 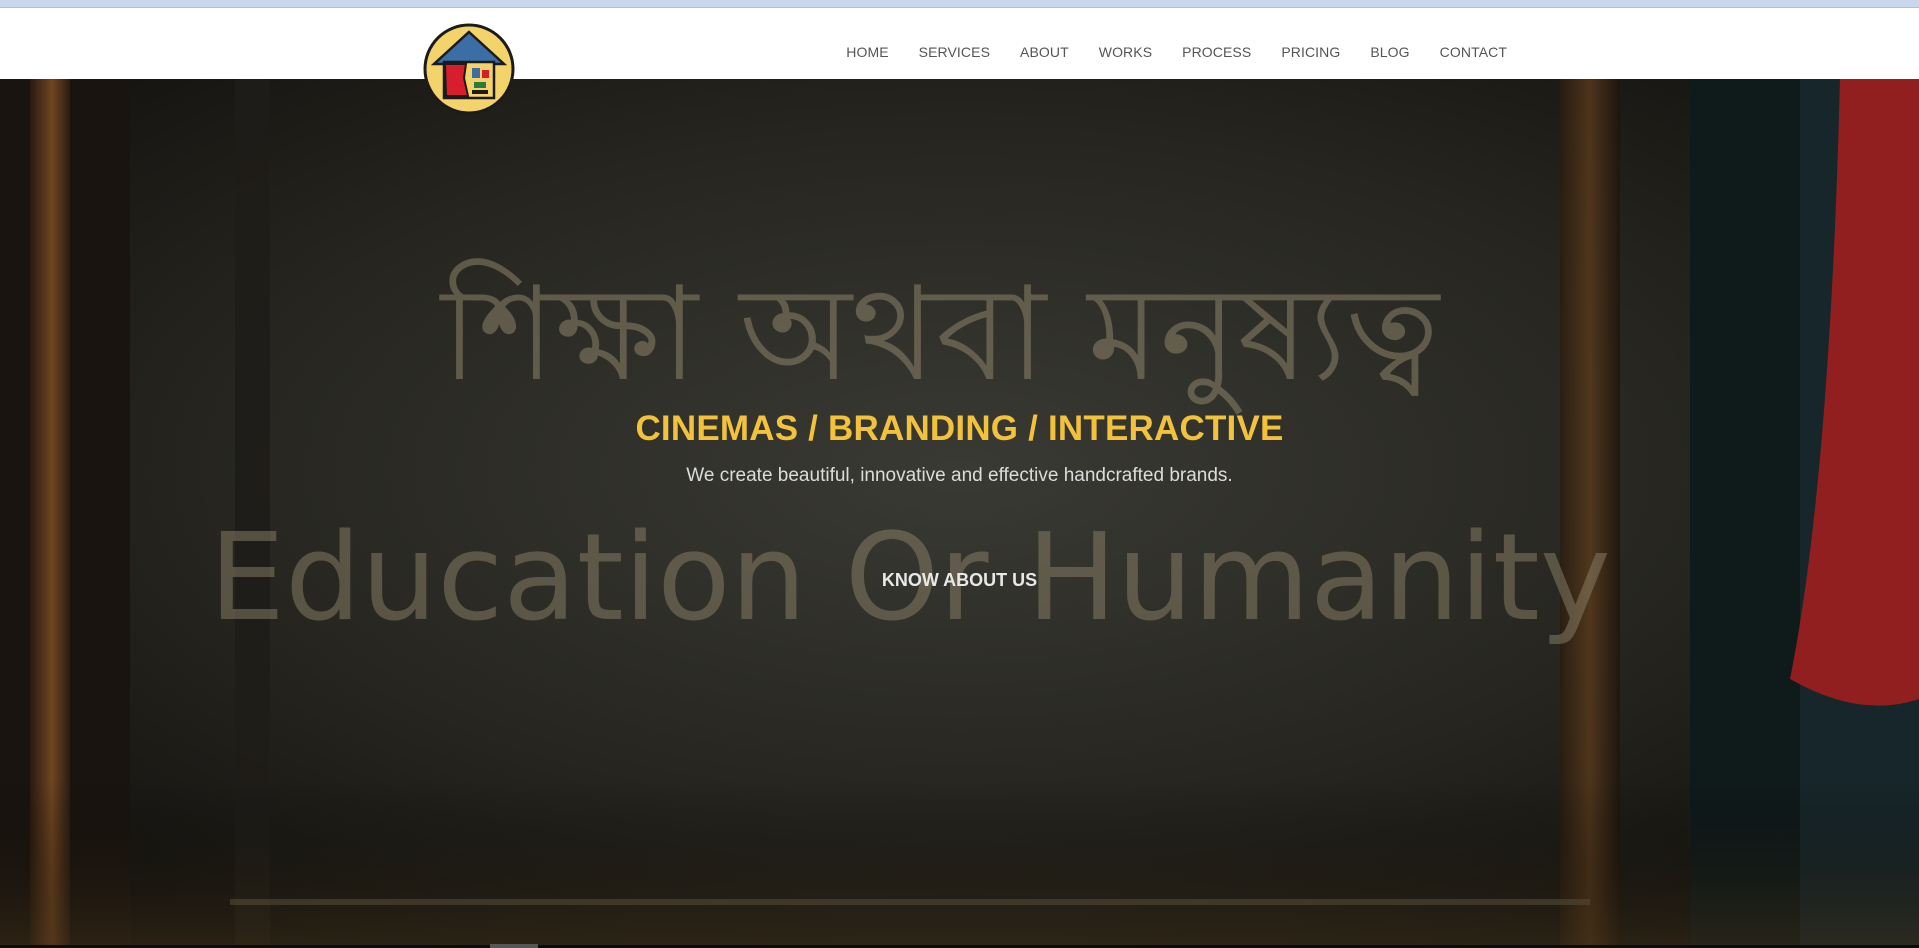 I want to click on know-about-us-button: KNOW ABOUT US, so click(x=959, y=580).